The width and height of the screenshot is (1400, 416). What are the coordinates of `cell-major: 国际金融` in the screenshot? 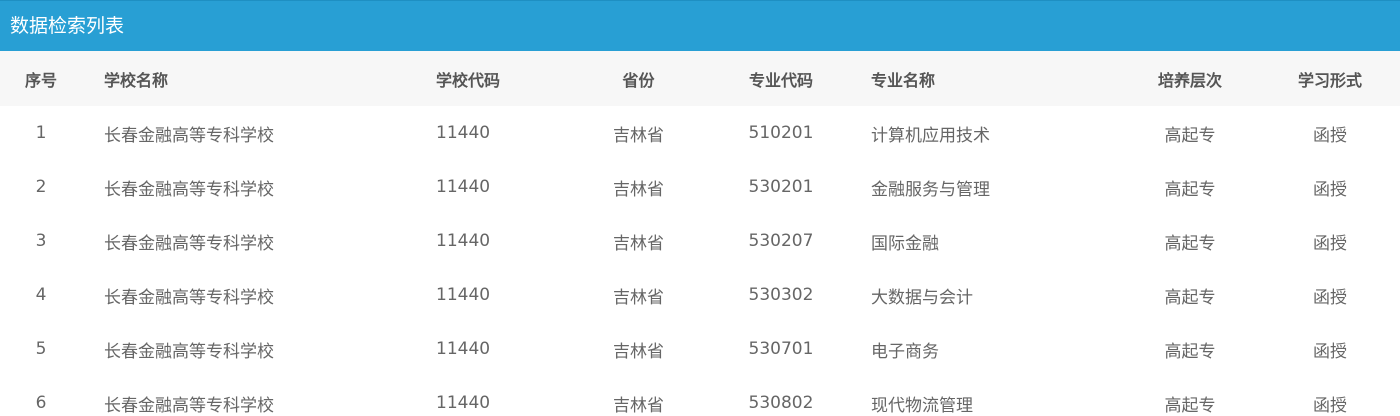 It's located at (905, 243).